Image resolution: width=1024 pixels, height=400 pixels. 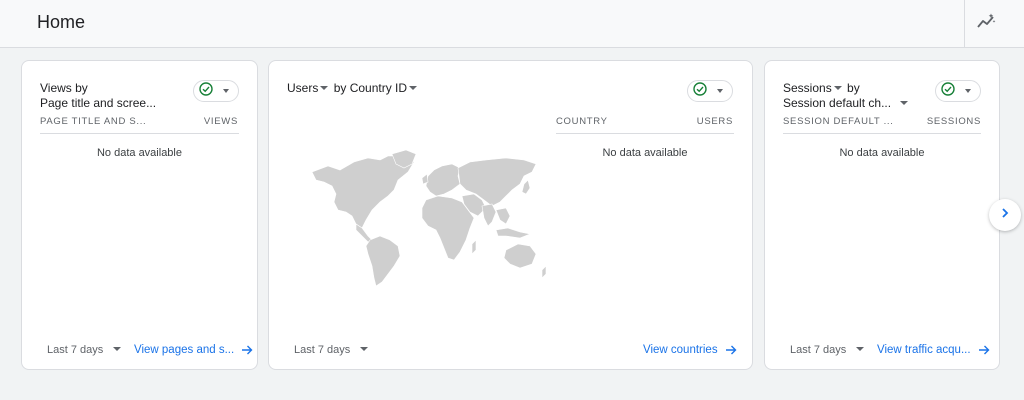 I want to click on world-map, so click(x=429, y=218).